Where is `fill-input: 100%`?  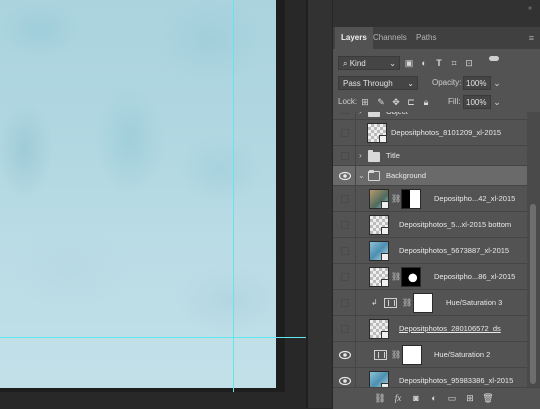 fill-input: 100% is located at coordinates (477, 102).